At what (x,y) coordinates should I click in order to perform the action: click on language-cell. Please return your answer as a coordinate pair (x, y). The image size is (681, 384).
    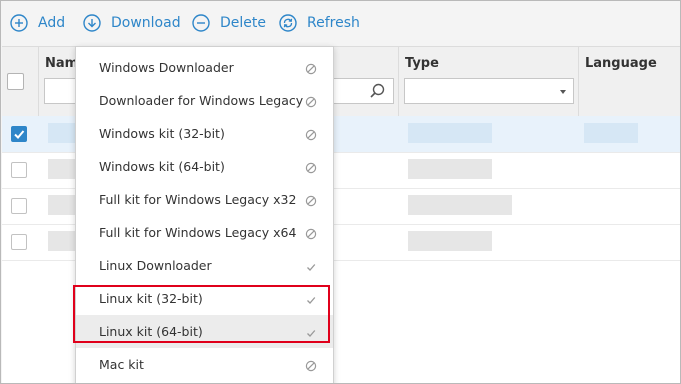
    Looking at the image, I should click on (611, 133).